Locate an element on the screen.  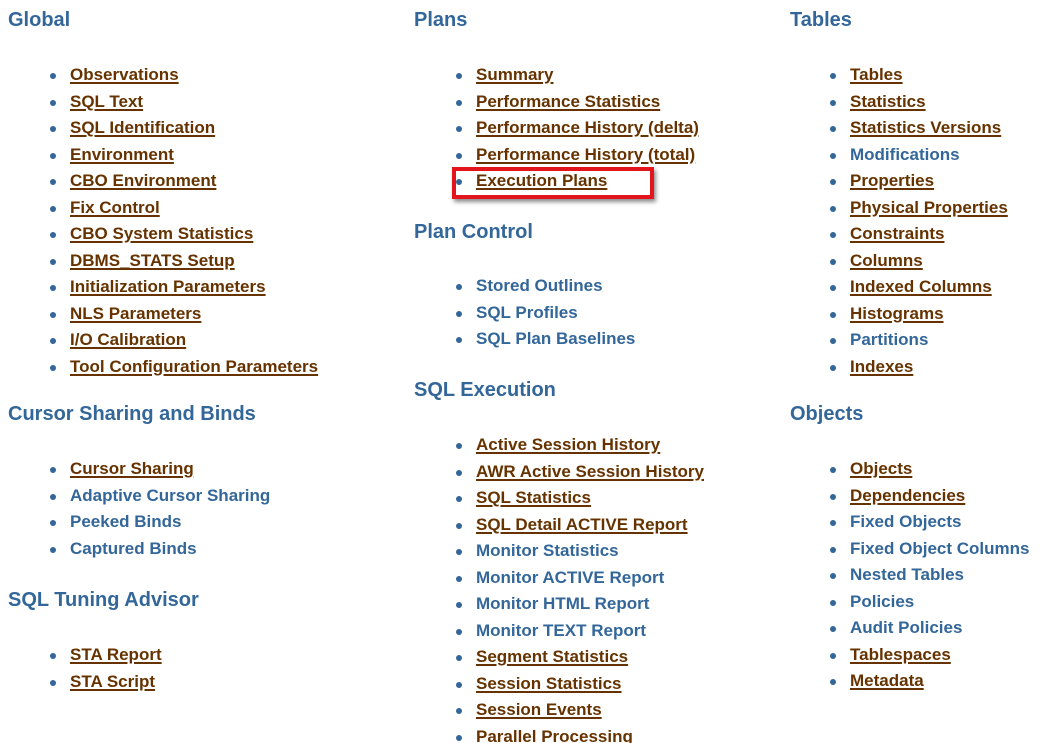
link-tables: Tables is located at coordinates (876, 74).